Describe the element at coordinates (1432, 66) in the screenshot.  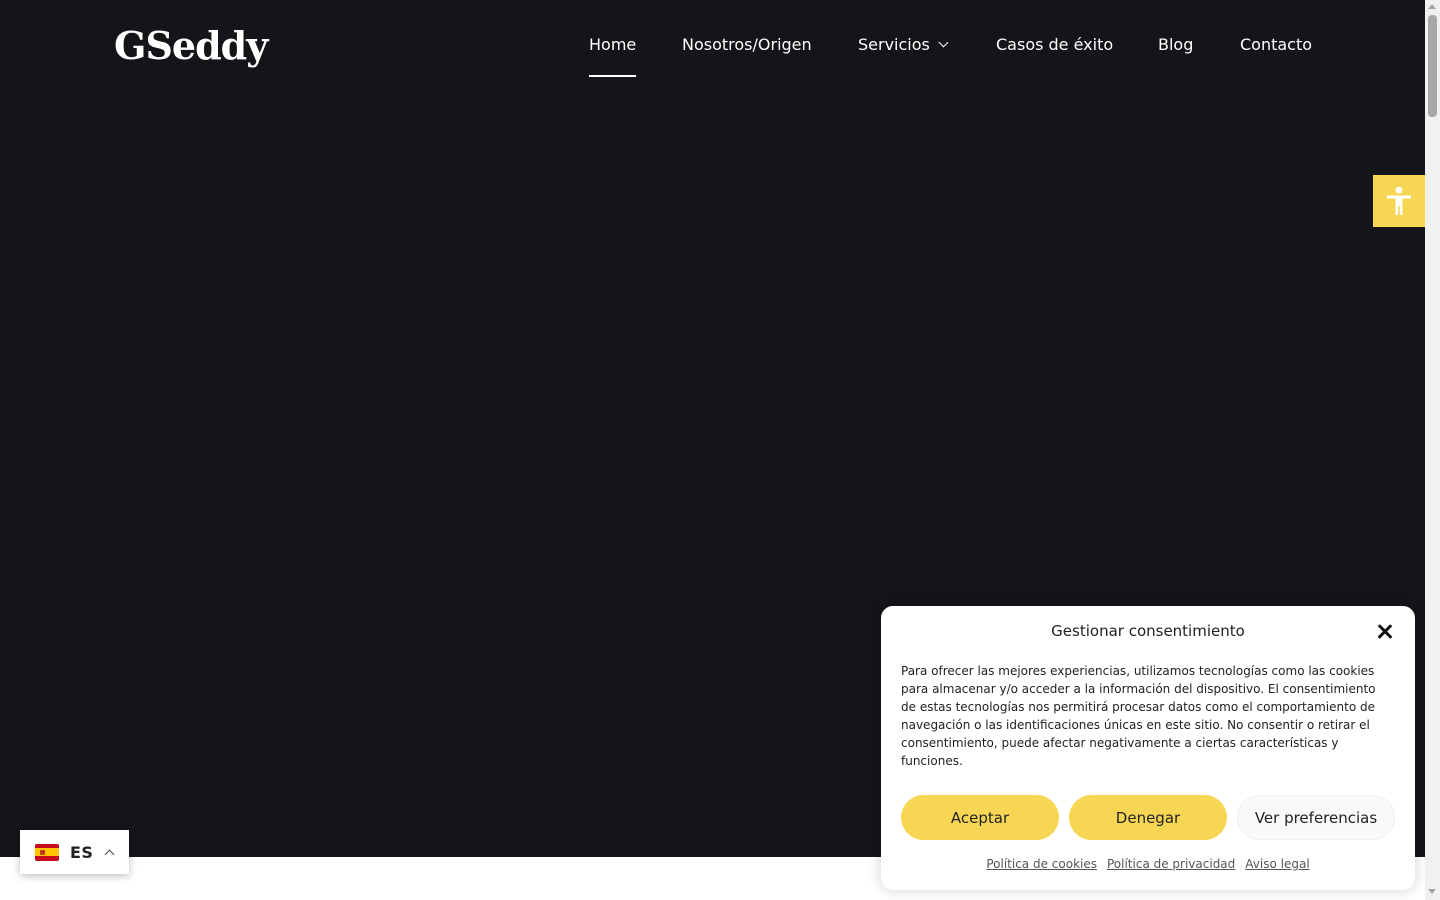
I see `scrollbar-thumb` at that location.